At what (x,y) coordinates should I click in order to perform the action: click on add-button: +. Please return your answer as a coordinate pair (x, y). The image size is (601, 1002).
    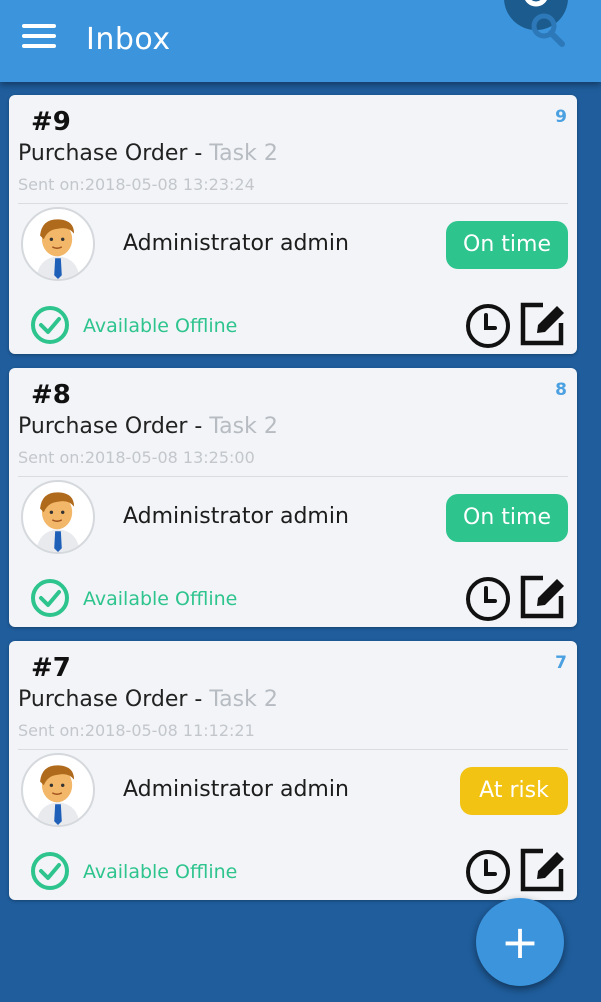
    Looking at the image, I should click on (520, 942).